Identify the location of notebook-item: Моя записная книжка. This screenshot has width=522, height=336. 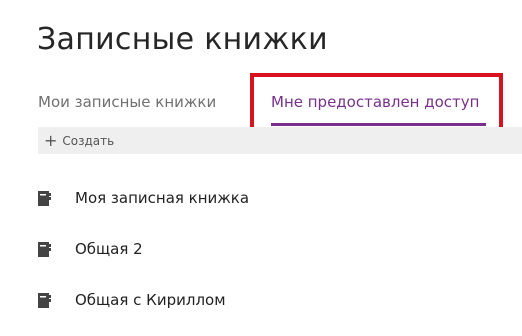
(143, 198).